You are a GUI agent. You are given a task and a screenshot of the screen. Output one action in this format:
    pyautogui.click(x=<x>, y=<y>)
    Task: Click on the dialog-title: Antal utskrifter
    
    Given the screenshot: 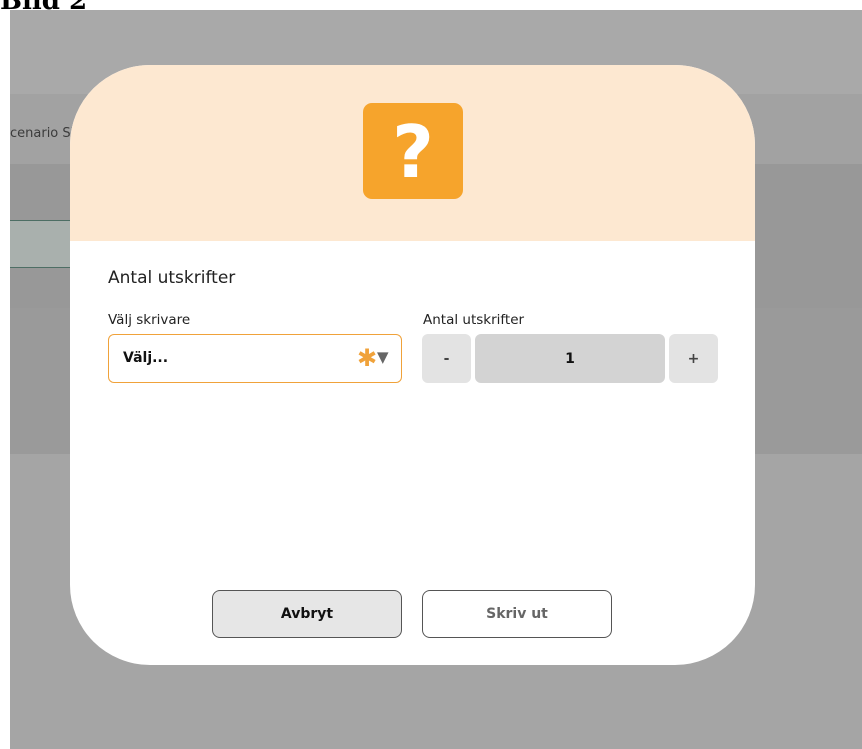 What is the action you would take?
    pyautogui.click(x=172, y=278)
    